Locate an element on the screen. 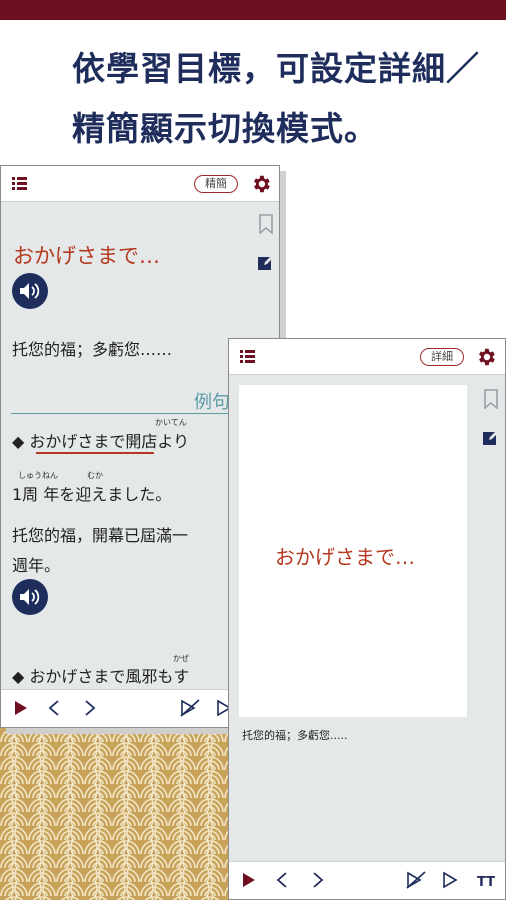 This screenshot has width=506, height=900. keyword-underline is located at coordinates (95, 453).